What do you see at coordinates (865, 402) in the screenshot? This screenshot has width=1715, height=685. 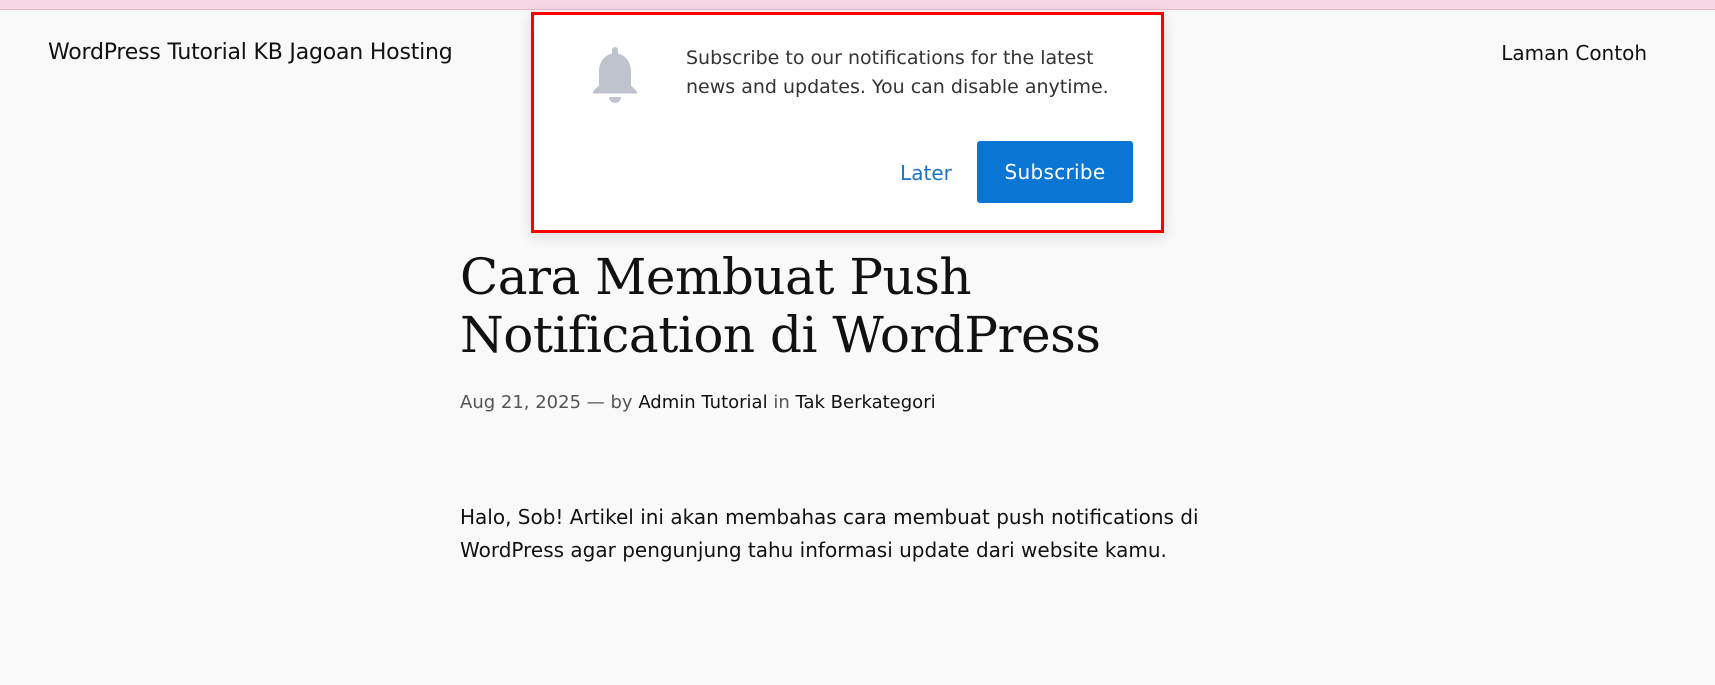 I see `post-category-link: Tak Berkategori` at bounding box center [865, 402].